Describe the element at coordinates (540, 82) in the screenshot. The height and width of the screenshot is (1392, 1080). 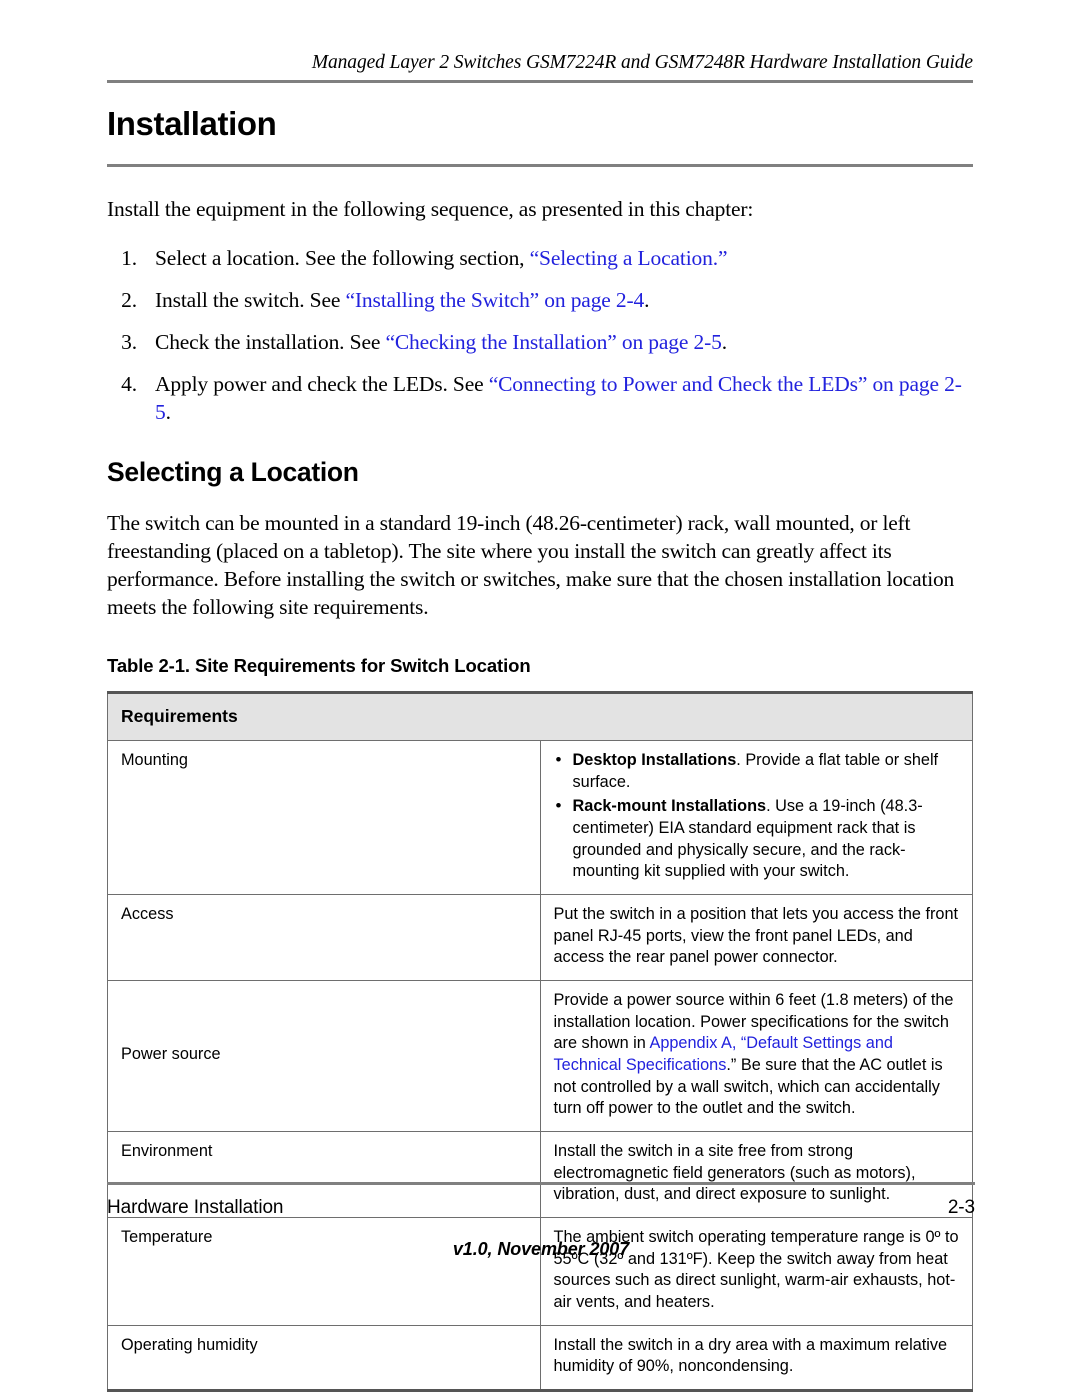
I see `header-divider-rule` at that location.